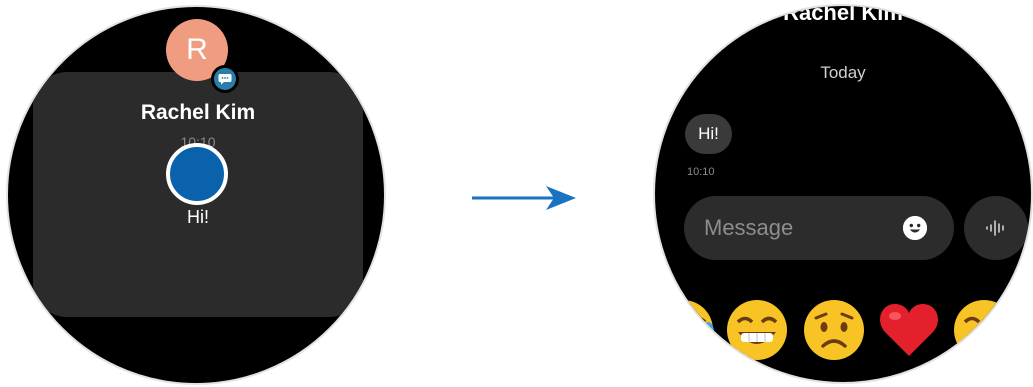 This screenshot has width=1033, height=387. I want to click on avatar-initial: R, so click(197, 49).